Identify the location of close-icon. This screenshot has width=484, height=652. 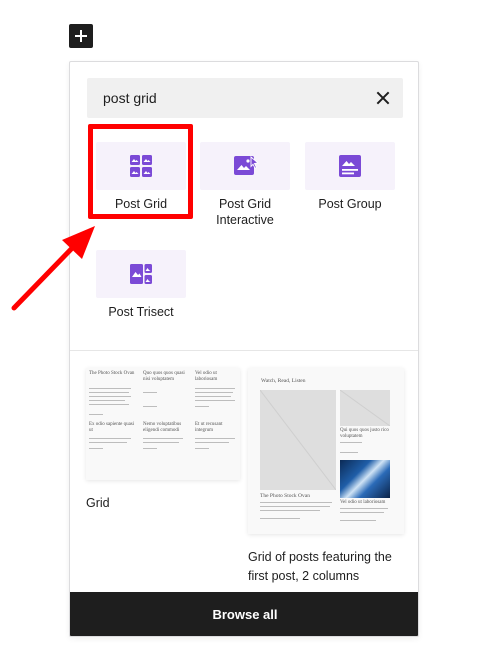
(383, 98).